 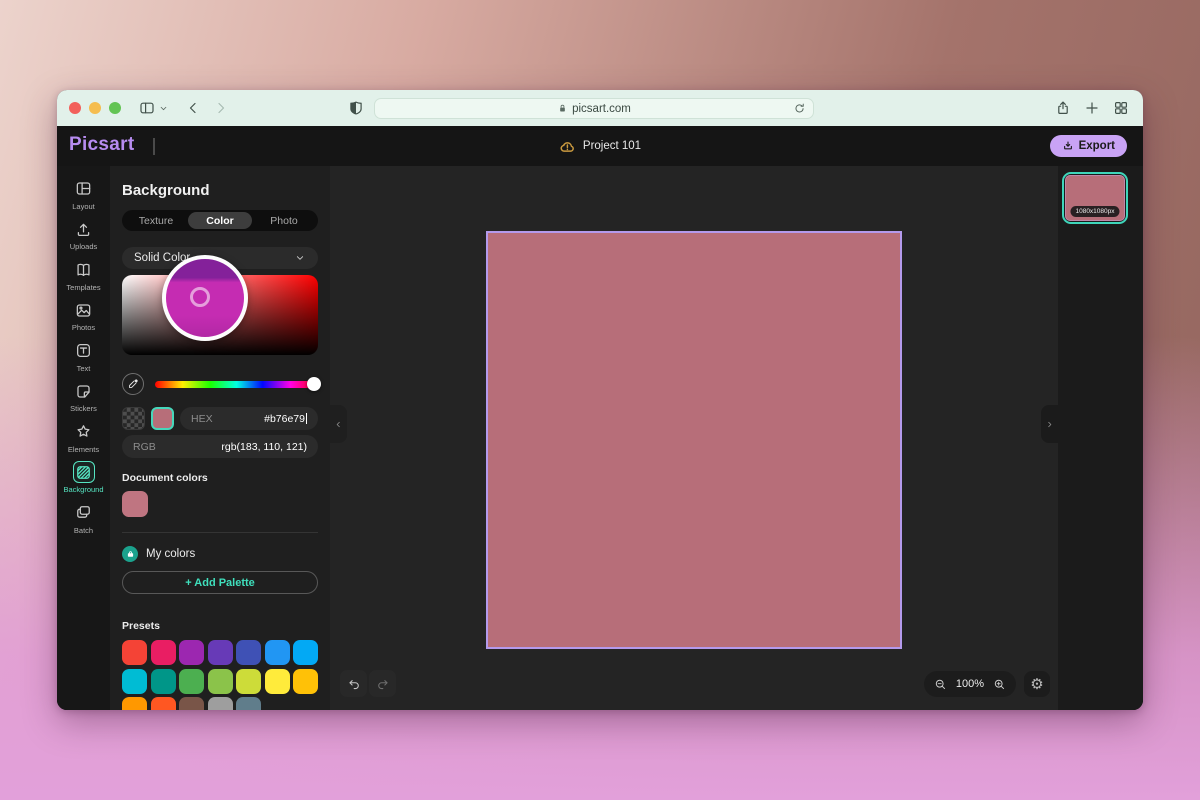 I want to click on chevron-left-icon, so click(x=338, y=424).